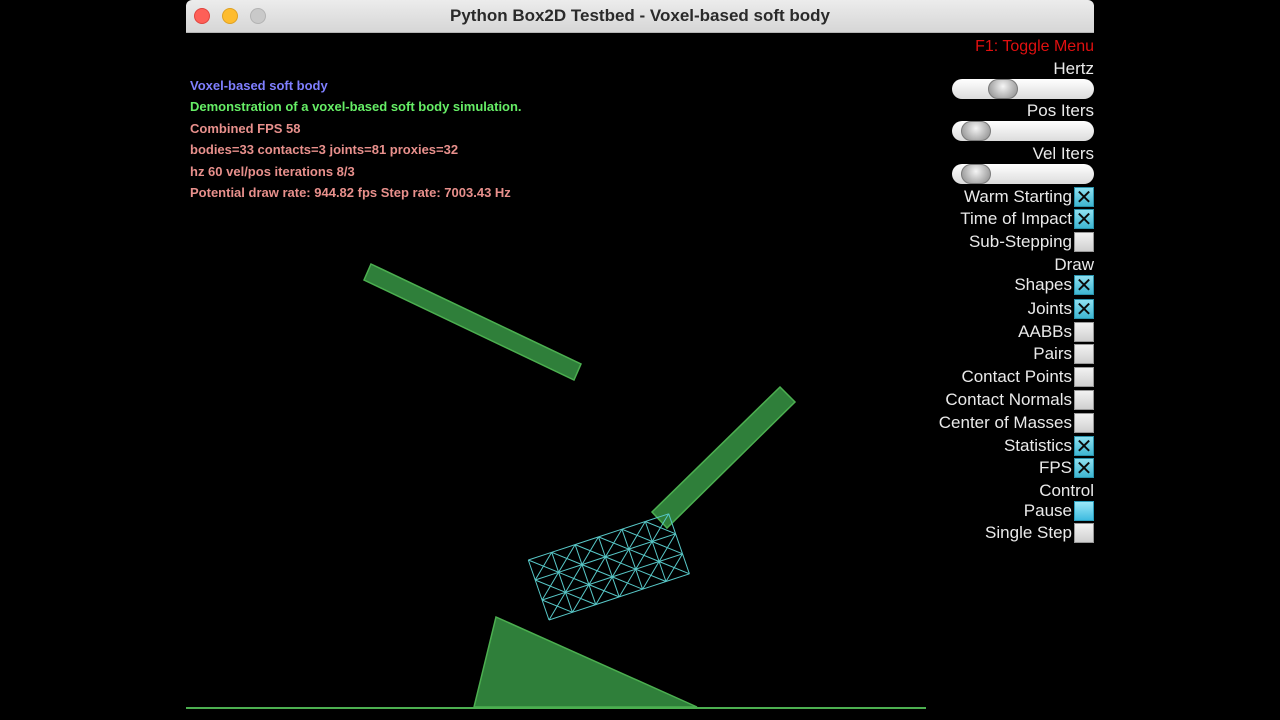 The height and width of the screenshot is (720, 1280). What do you see at coordinates (1066, 490) in the screenshot?
I see `control-section-header: Control` at bounding box center [1066, 490].